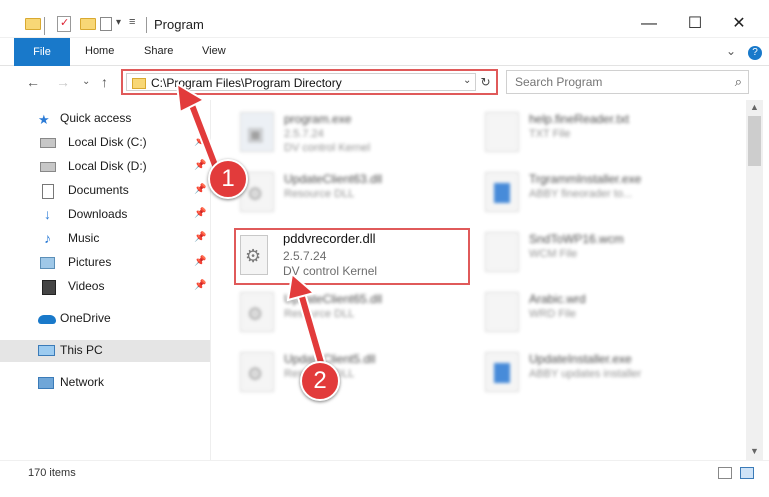 The height and width of the screenshot is (497, 769). Describe the element at coordinates (333, 179) in the screenshot. I see `file-name: UpdateClient63.dll` at that location.